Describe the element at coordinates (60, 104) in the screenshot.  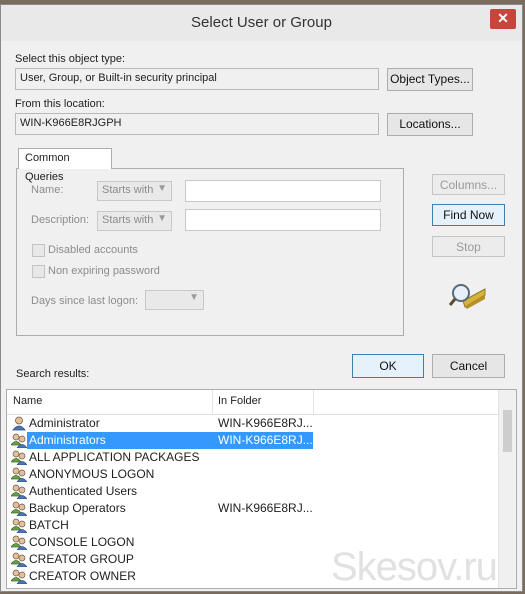
I see `location-label: From this location:` at that location.